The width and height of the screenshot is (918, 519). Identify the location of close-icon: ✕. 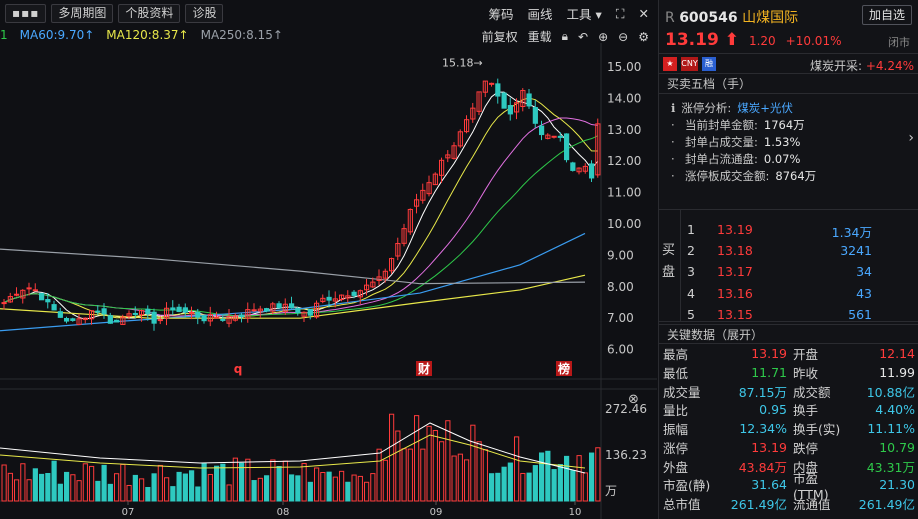
(644, 13).